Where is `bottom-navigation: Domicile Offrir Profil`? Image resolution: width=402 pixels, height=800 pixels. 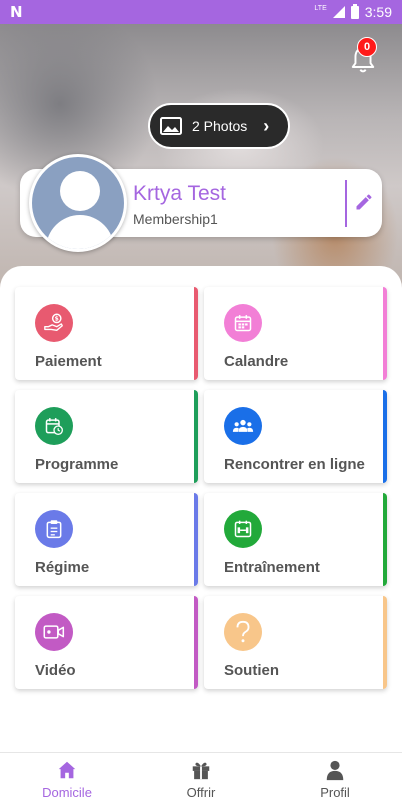
bottom-navigation: Domicile Offrir Profil is located at coordinates (201, 776).